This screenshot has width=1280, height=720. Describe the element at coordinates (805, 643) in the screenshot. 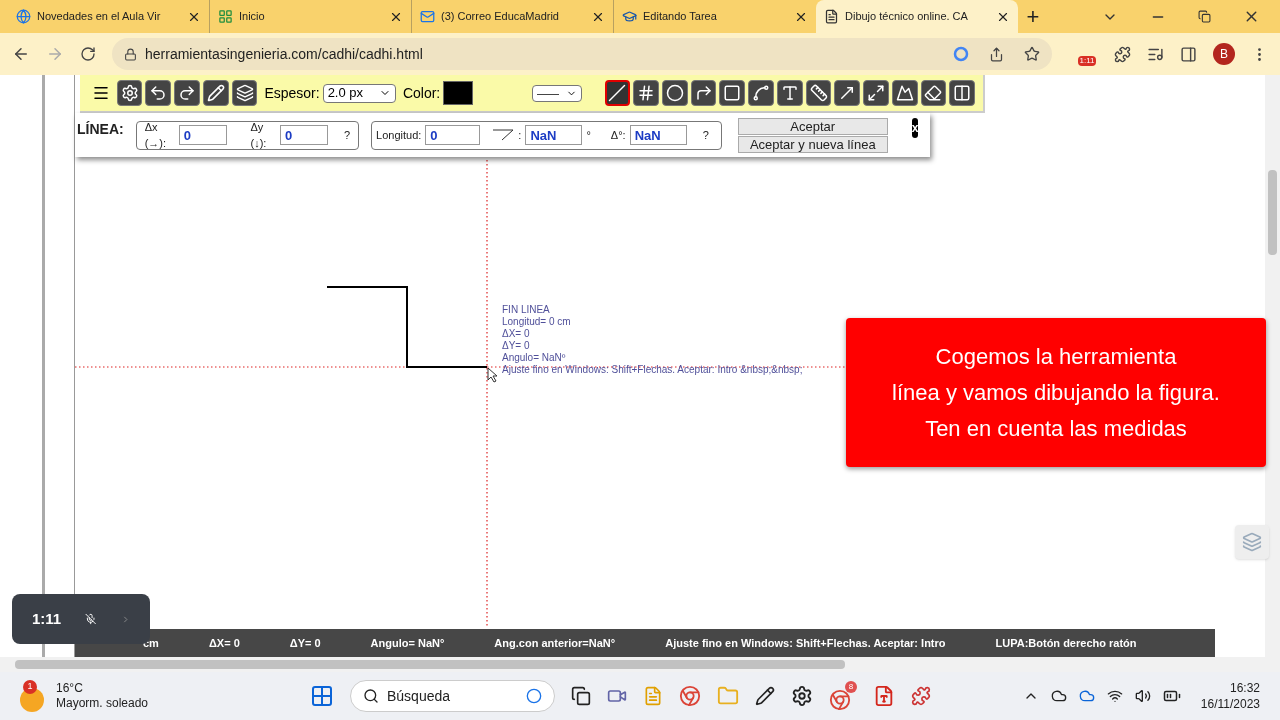

I see `status-text: Ajuste fino en Windows: Shift+Flechas. Aceptar: Intro` at that location.